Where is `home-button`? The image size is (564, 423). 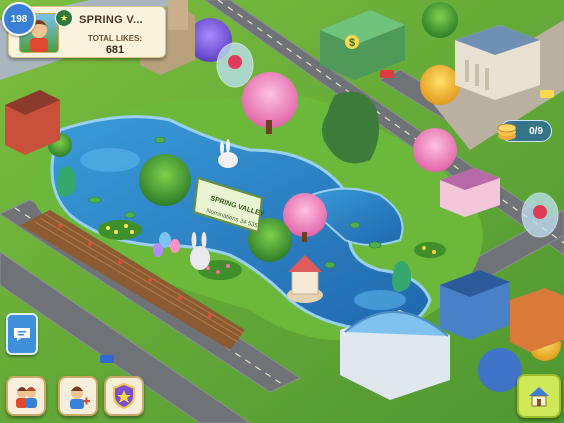
home-button is located at coordinates (539, 396).